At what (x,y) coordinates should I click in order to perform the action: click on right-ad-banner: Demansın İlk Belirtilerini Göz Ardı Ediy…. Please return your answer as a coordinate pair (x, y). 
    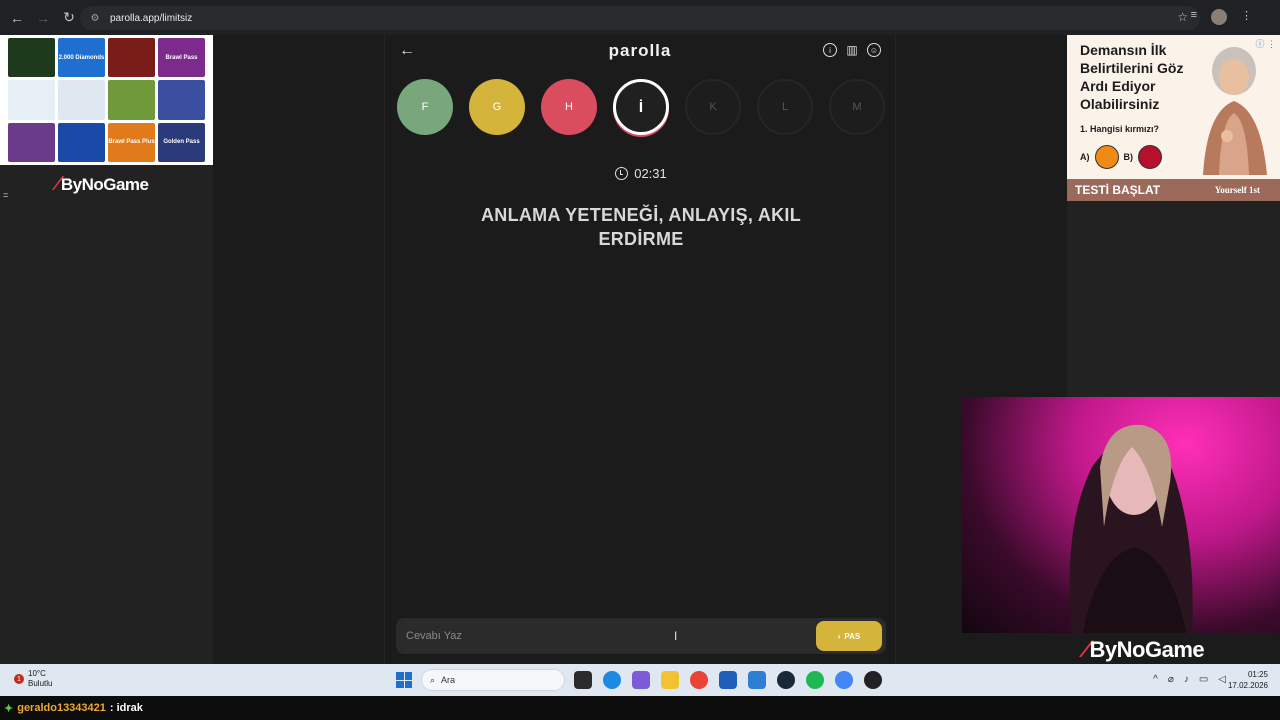
    Looking at the image, I should click on (1173, 118).